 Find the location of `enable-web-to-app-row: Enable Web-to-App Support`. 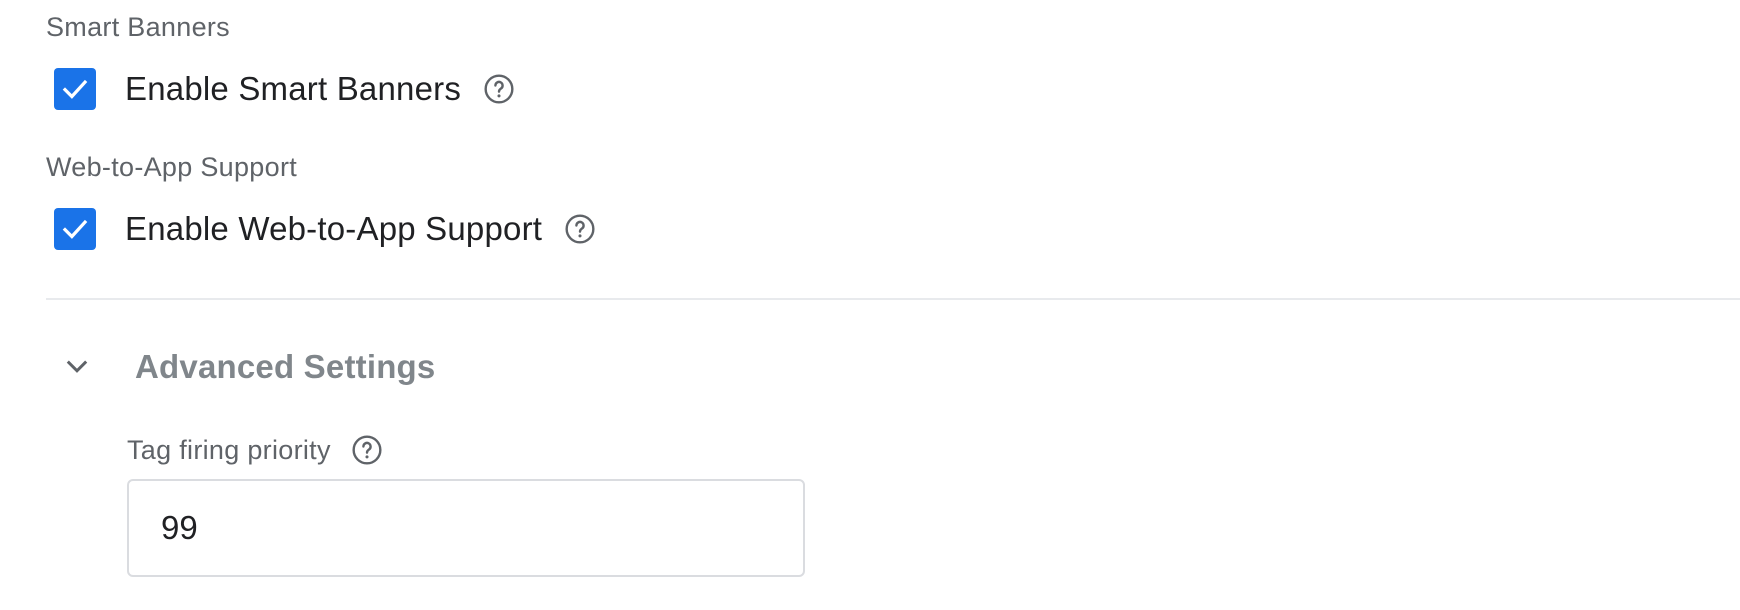

enable-web-to-app-row: Enable Web-to-App Support is located at coordinates (325, 229).